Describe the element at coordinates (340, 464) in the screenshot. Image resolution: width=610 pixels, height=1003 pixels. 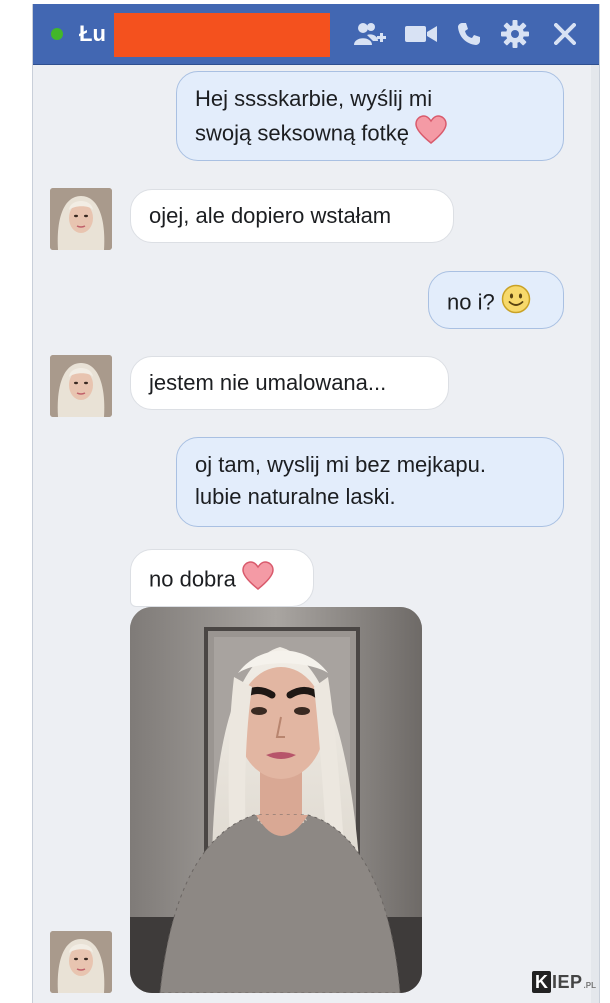
I see `message-line: oj tam, wyslij mi bez mejkapu.` at that location.